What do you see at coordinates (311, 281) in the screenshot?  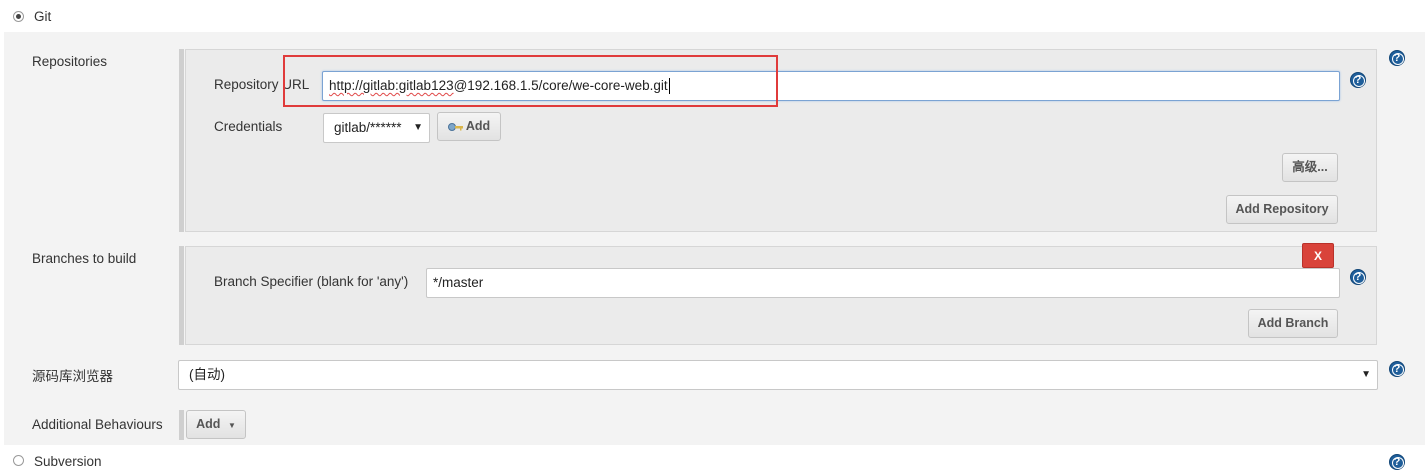 I see `branch-specifier-label: Branch Specifier (blank for 'any')` at bounding box center [311, 281].